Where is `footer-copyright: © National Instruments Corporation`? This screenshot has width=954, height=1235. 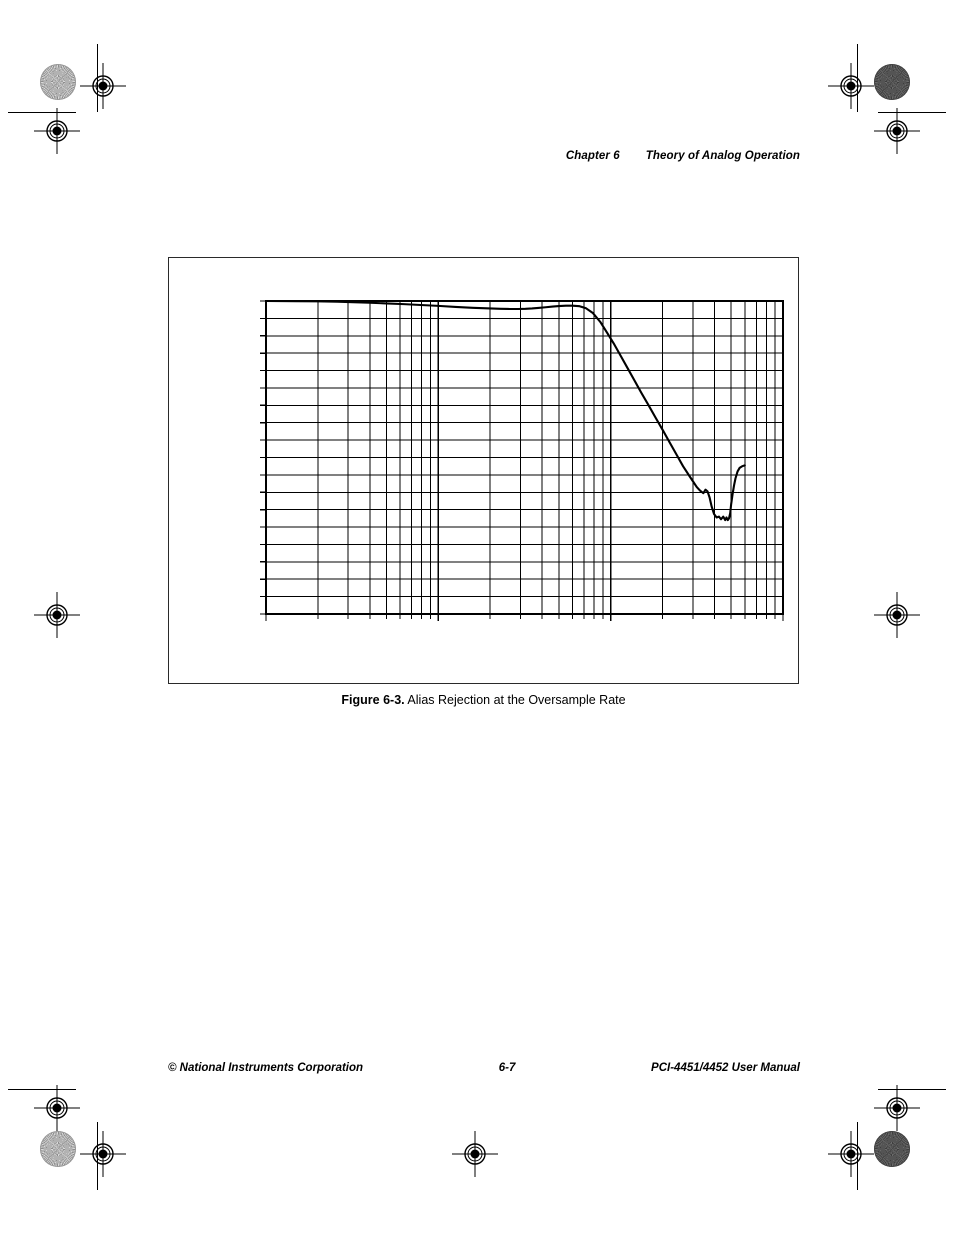 footer-copyright: © National Instruments Corporation is located at coordinates (266, 1068).